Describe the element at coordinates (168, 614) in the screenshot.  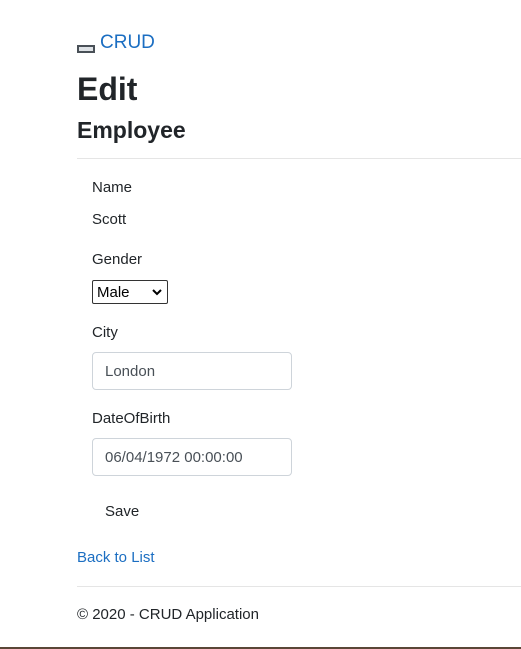
I see `footer-text: © 2020 - CRUD Application` at that location.